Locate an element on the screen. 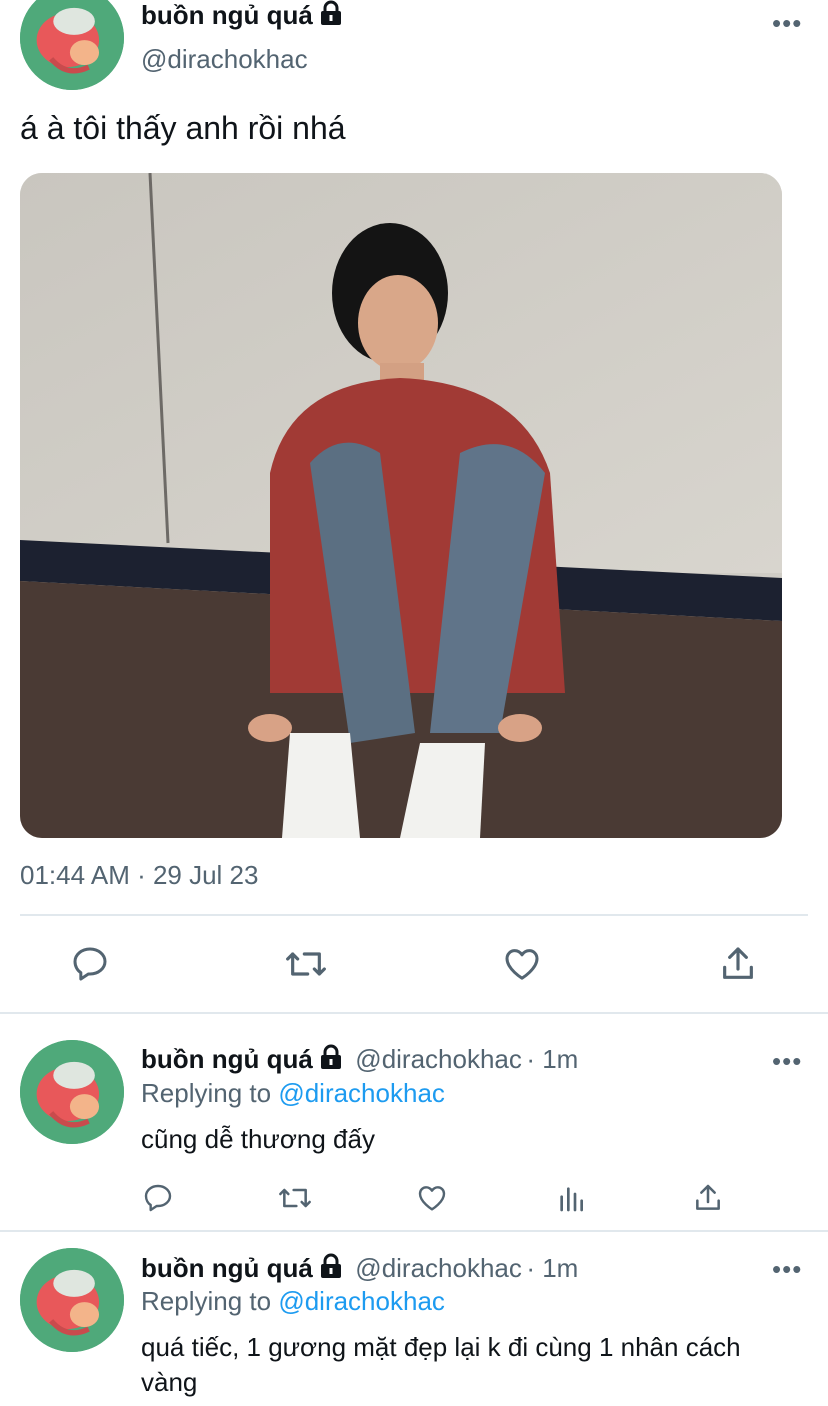 The height and width of the screenshot is (1406, 828). tweet-text: á à tôi thấy anh rồi nhá is located at coordinates (183, 128).